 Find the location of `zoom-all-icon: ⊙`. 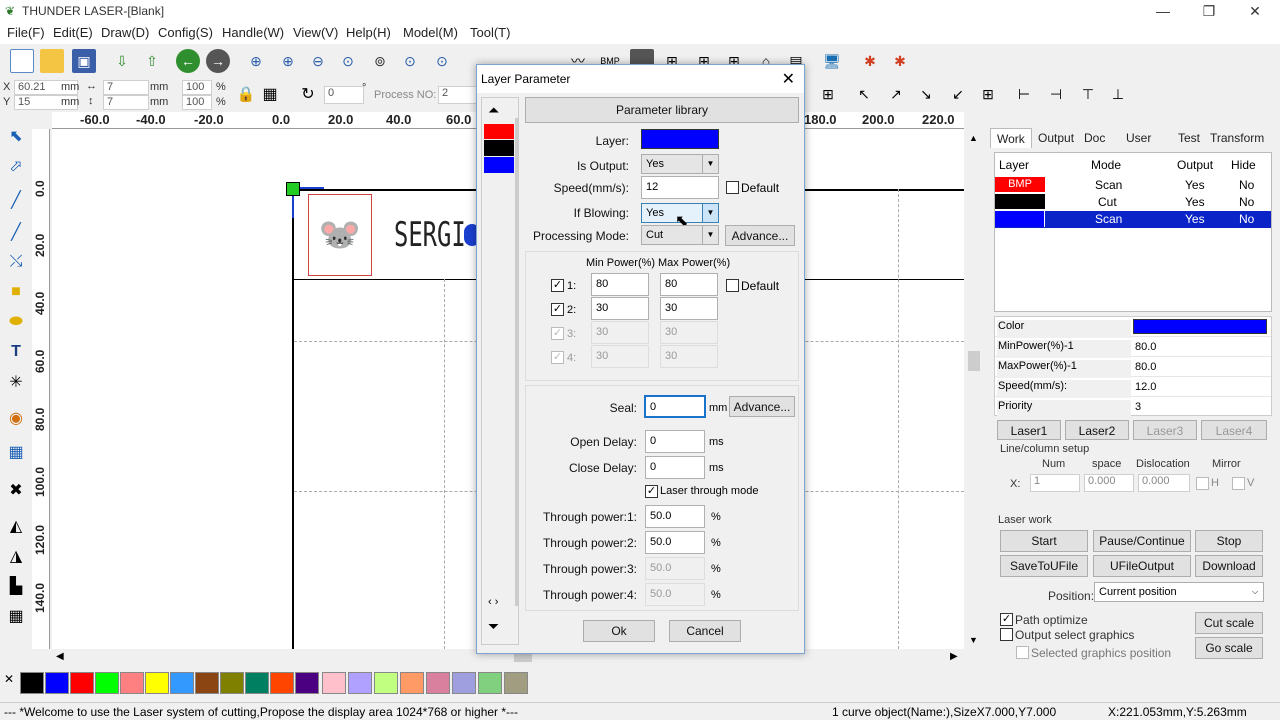

zoom-all-icon: ⊙ is located at coordinates (442, 61).